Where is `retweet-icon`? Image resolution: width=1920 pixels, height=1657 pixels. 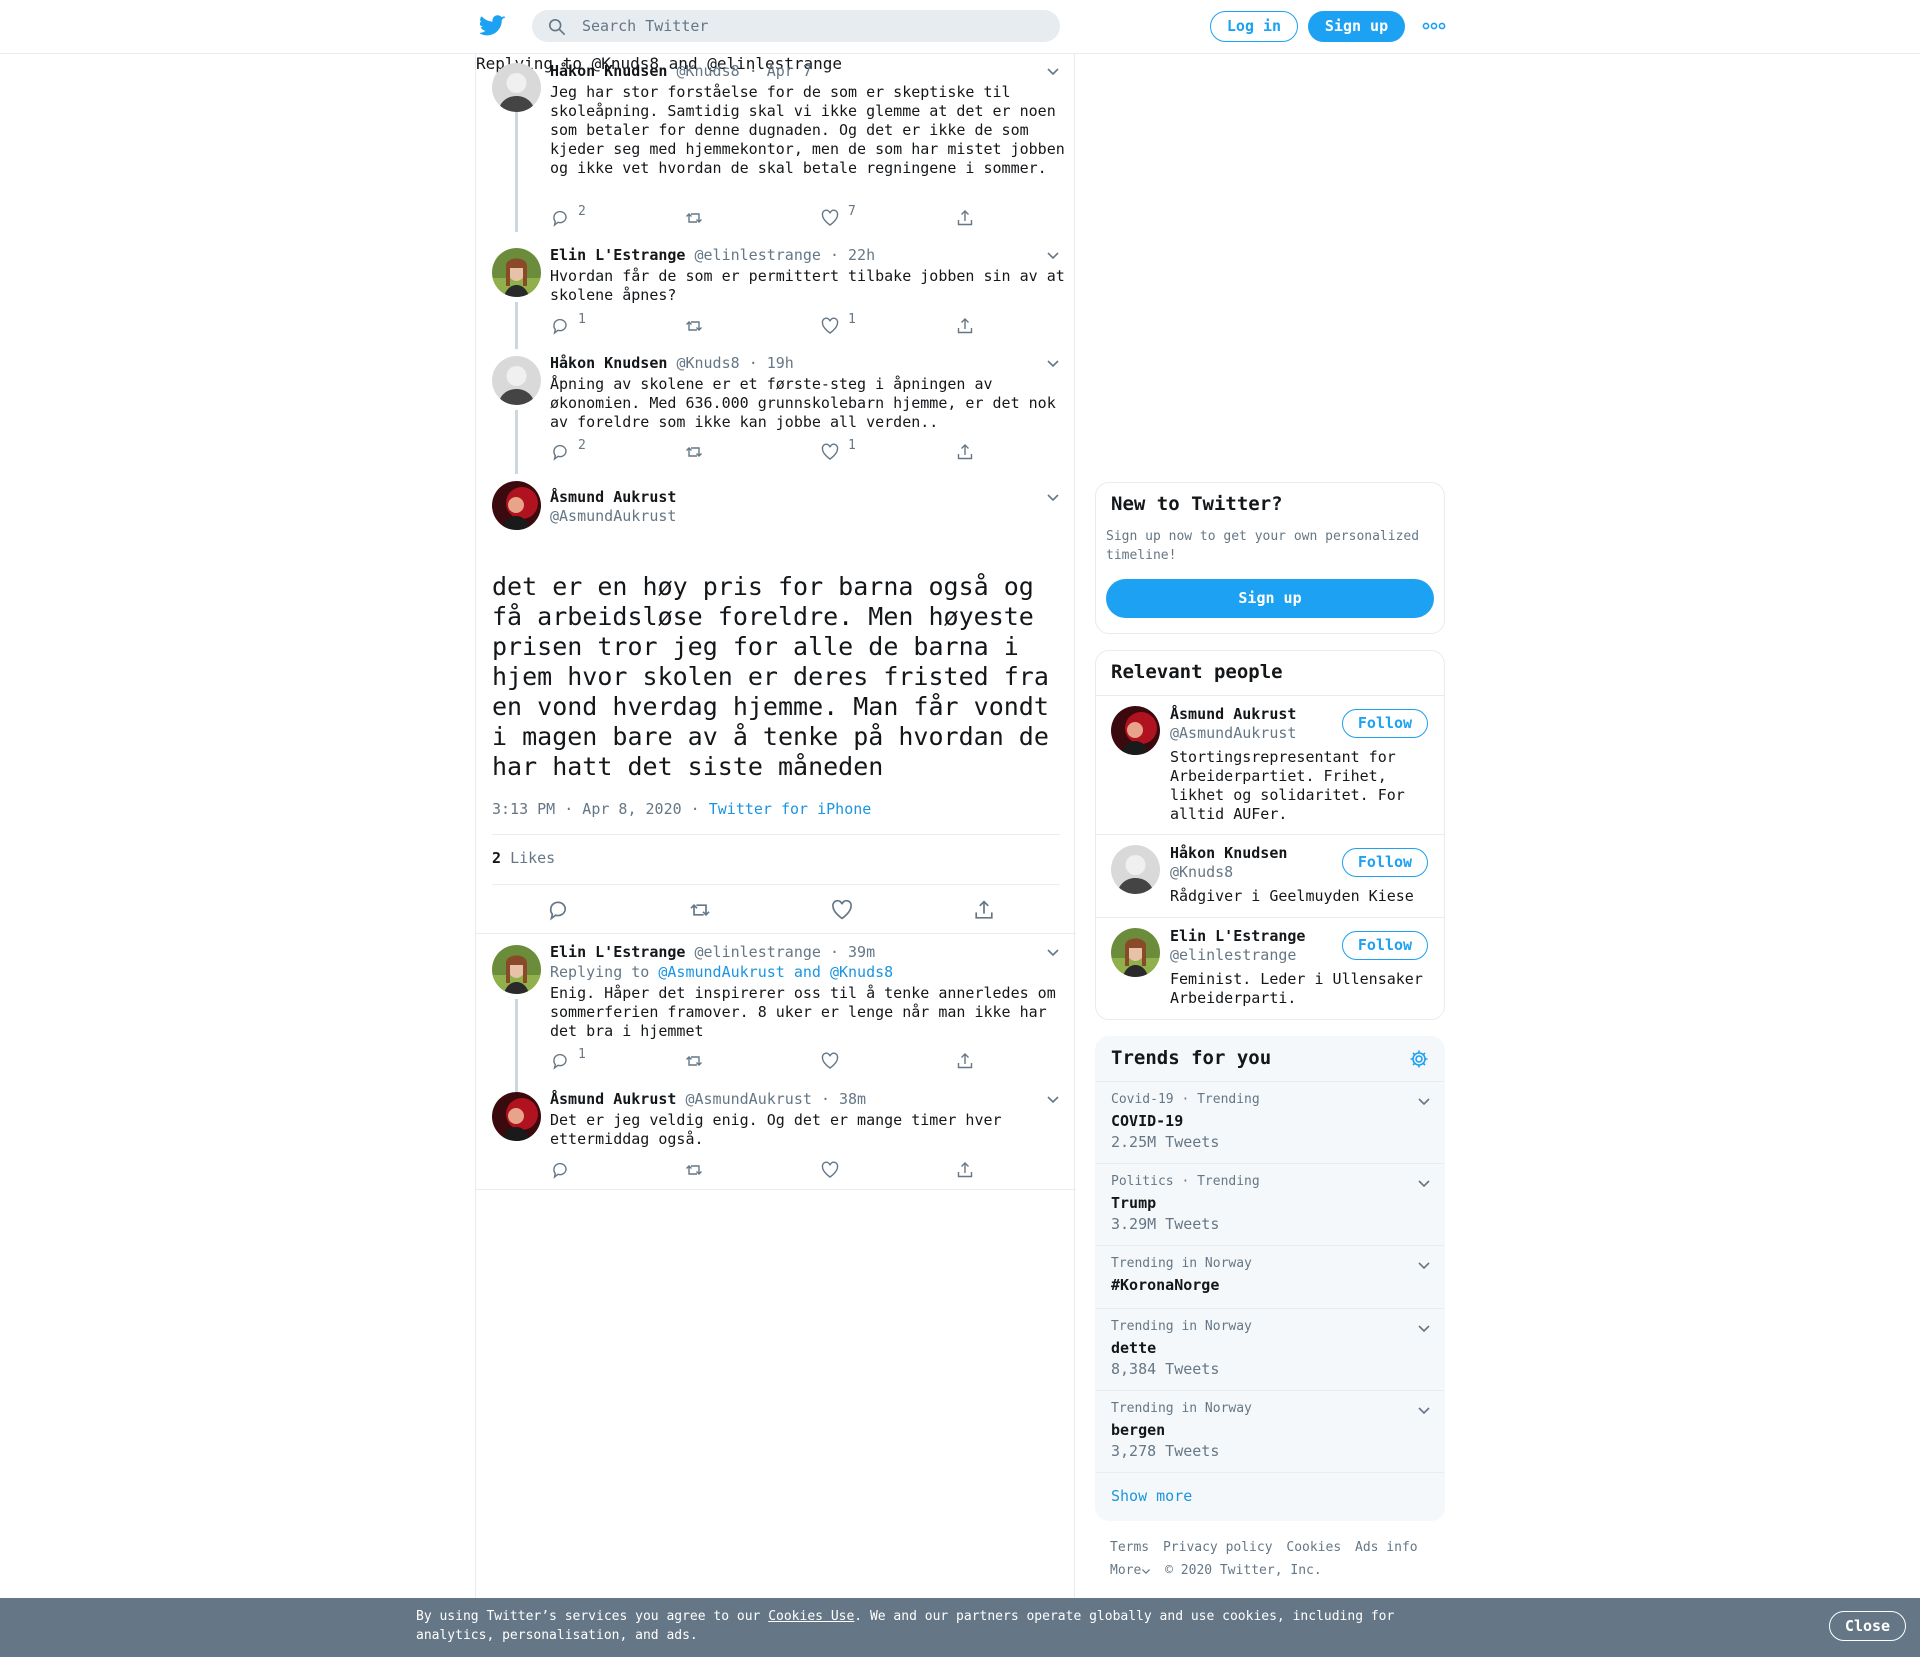
retweet-icon is located at coordinates (700, 910).